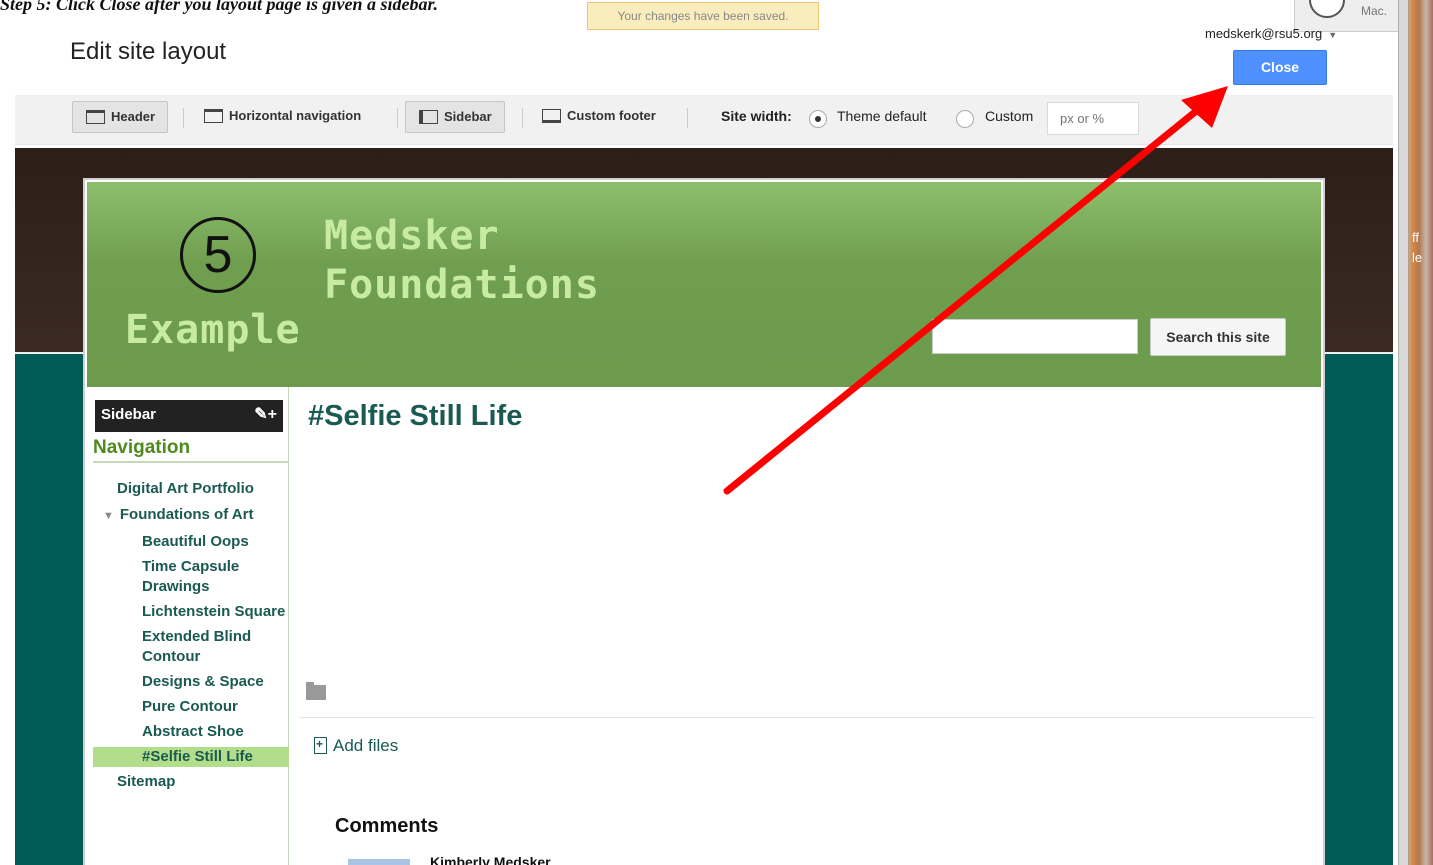 This screenshot has height=865, width=1433. Describe the element at coordinates (213, 116) in the screenshot. I see `horizontal-nav-icon` at that location.